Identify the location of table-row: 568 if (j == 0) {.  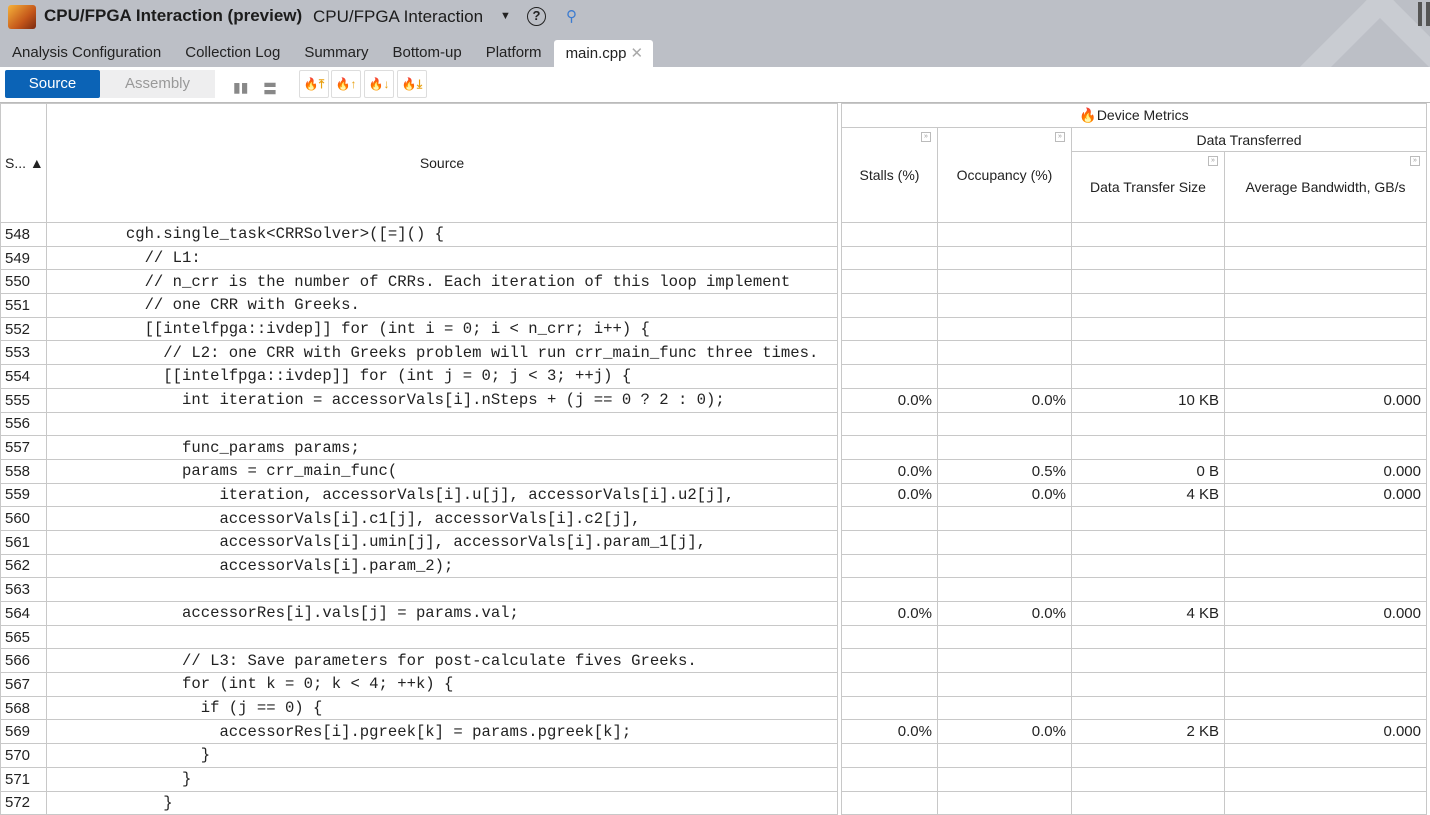
(713, 708).